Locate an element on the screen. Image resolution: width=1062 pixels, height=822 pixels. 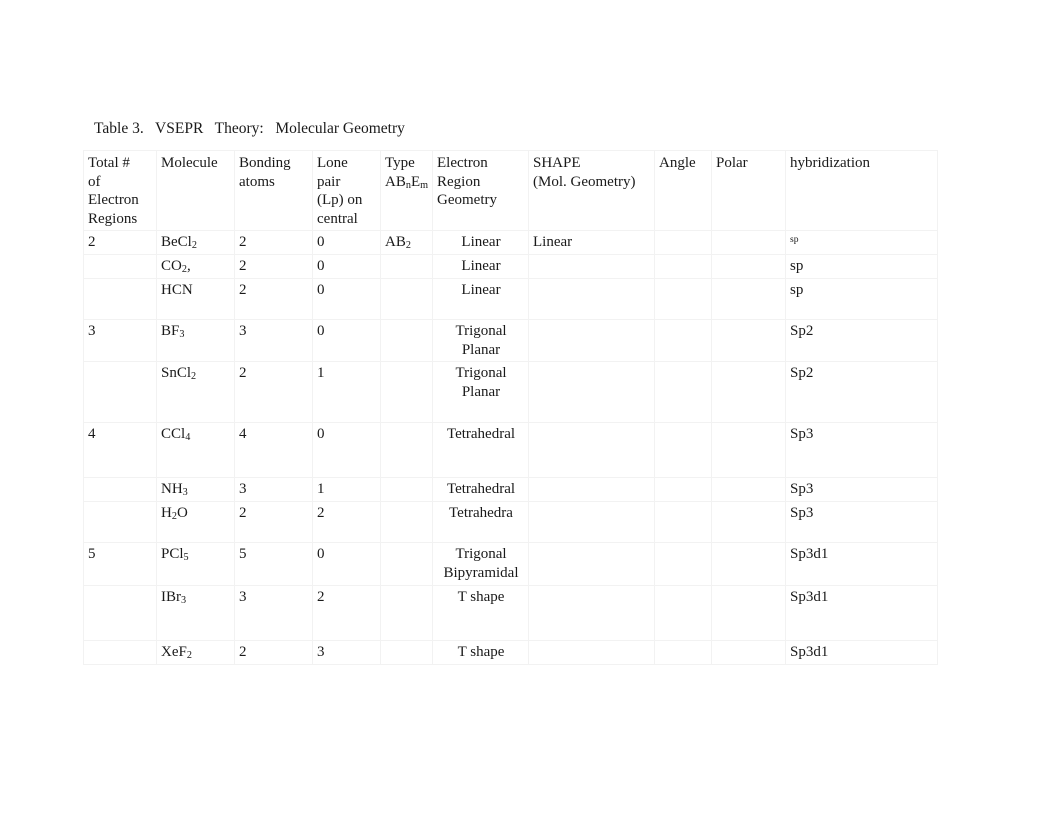
header-cell-bonding-atoms: Bonding atoms is located at coordinates (273, 190).